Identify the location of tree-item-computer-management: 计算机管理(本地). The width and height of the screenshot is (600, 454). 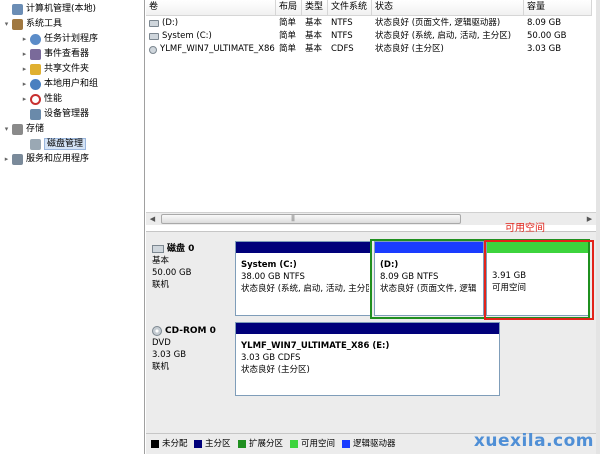
(49, 9).